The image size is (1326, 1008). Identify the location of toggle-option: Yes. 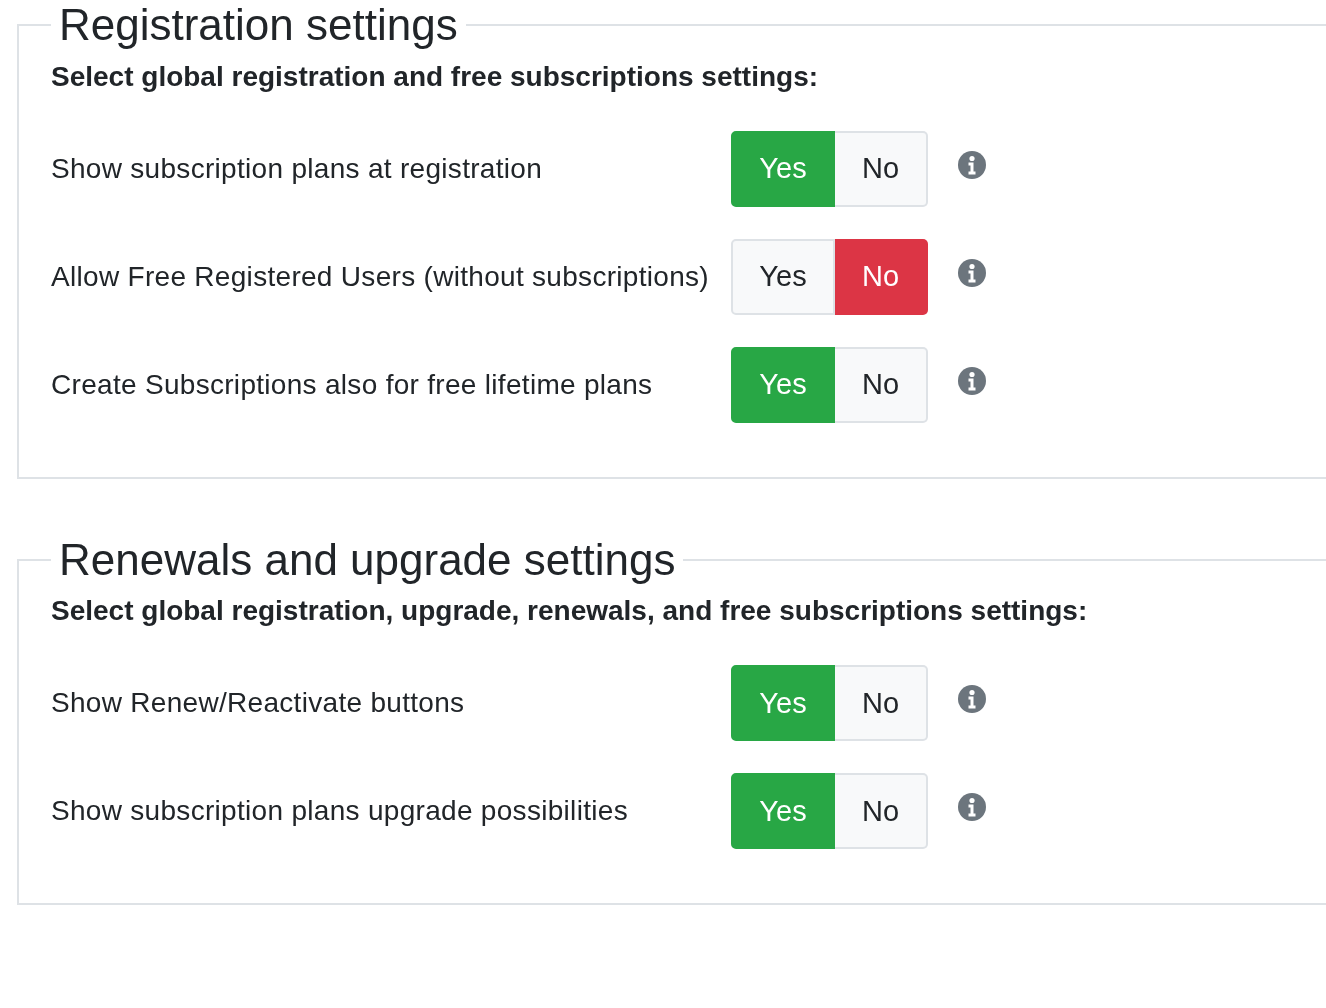
(783, 276).